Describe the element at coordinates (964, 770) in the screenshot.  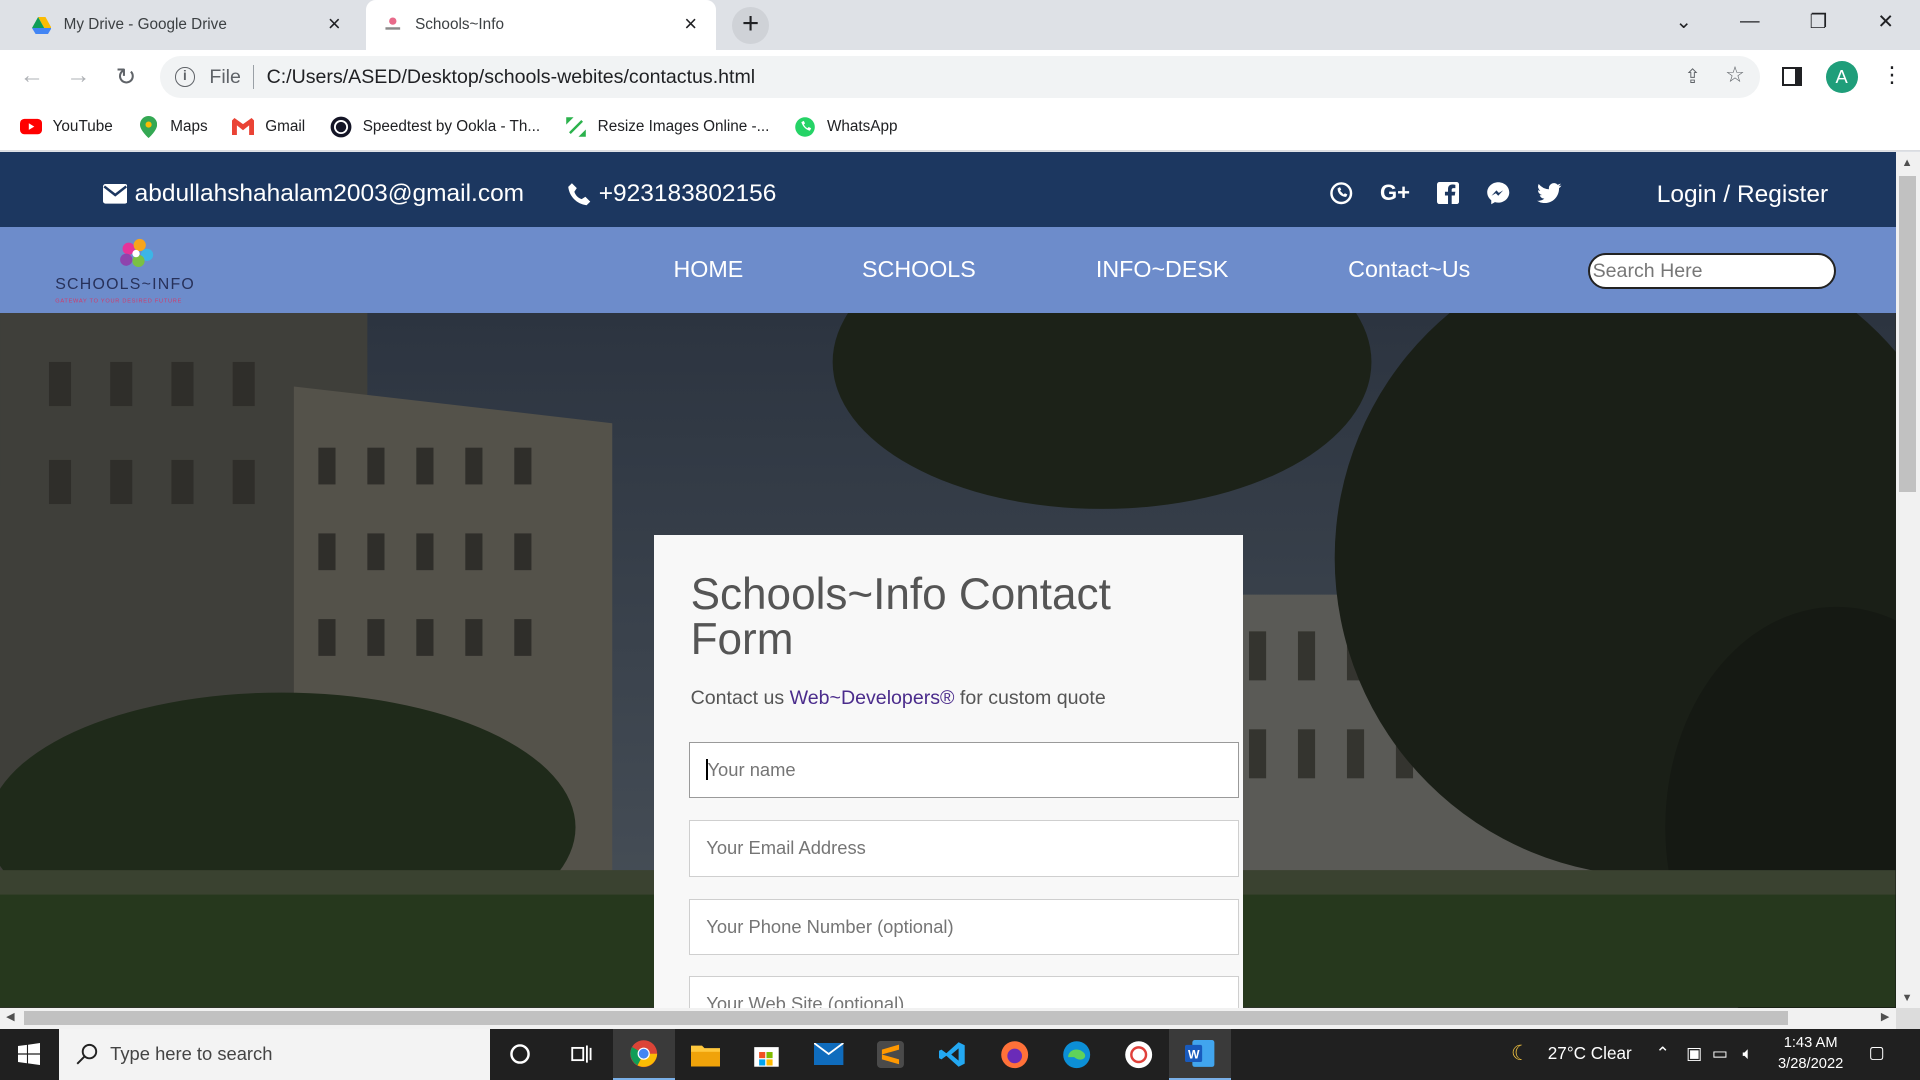
I see `name-field: Your name` at that location.